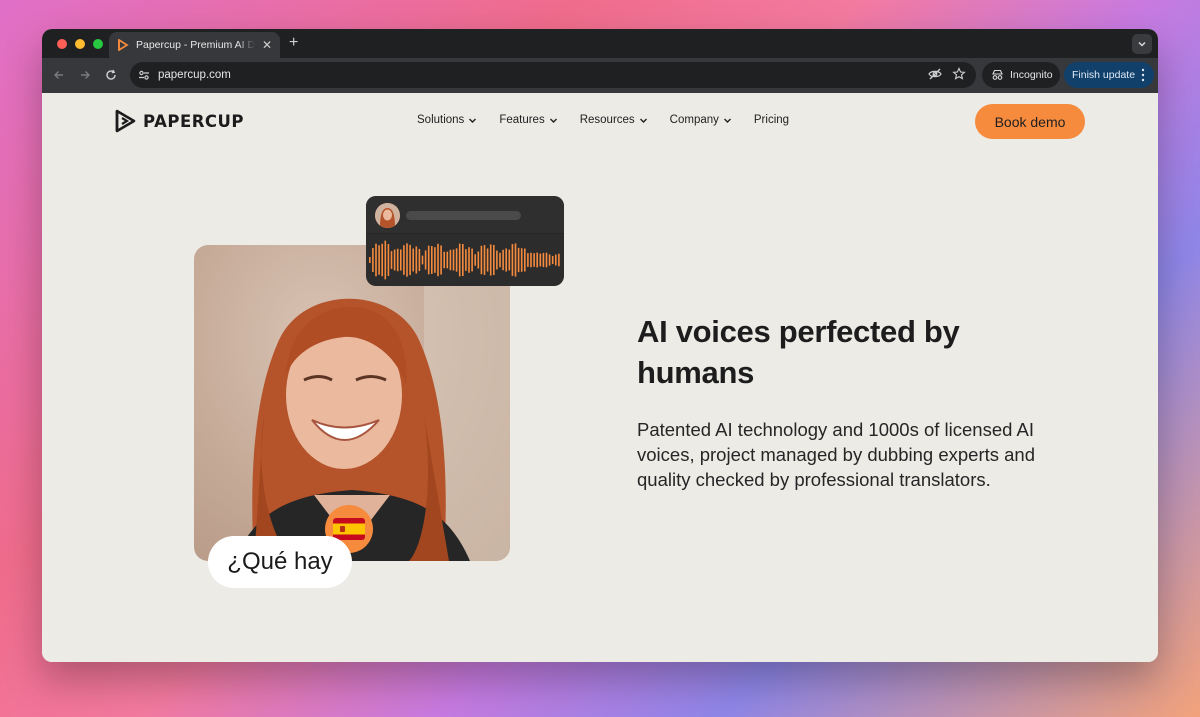  I want to click on nav-label: Pricing, so click(771, 120).